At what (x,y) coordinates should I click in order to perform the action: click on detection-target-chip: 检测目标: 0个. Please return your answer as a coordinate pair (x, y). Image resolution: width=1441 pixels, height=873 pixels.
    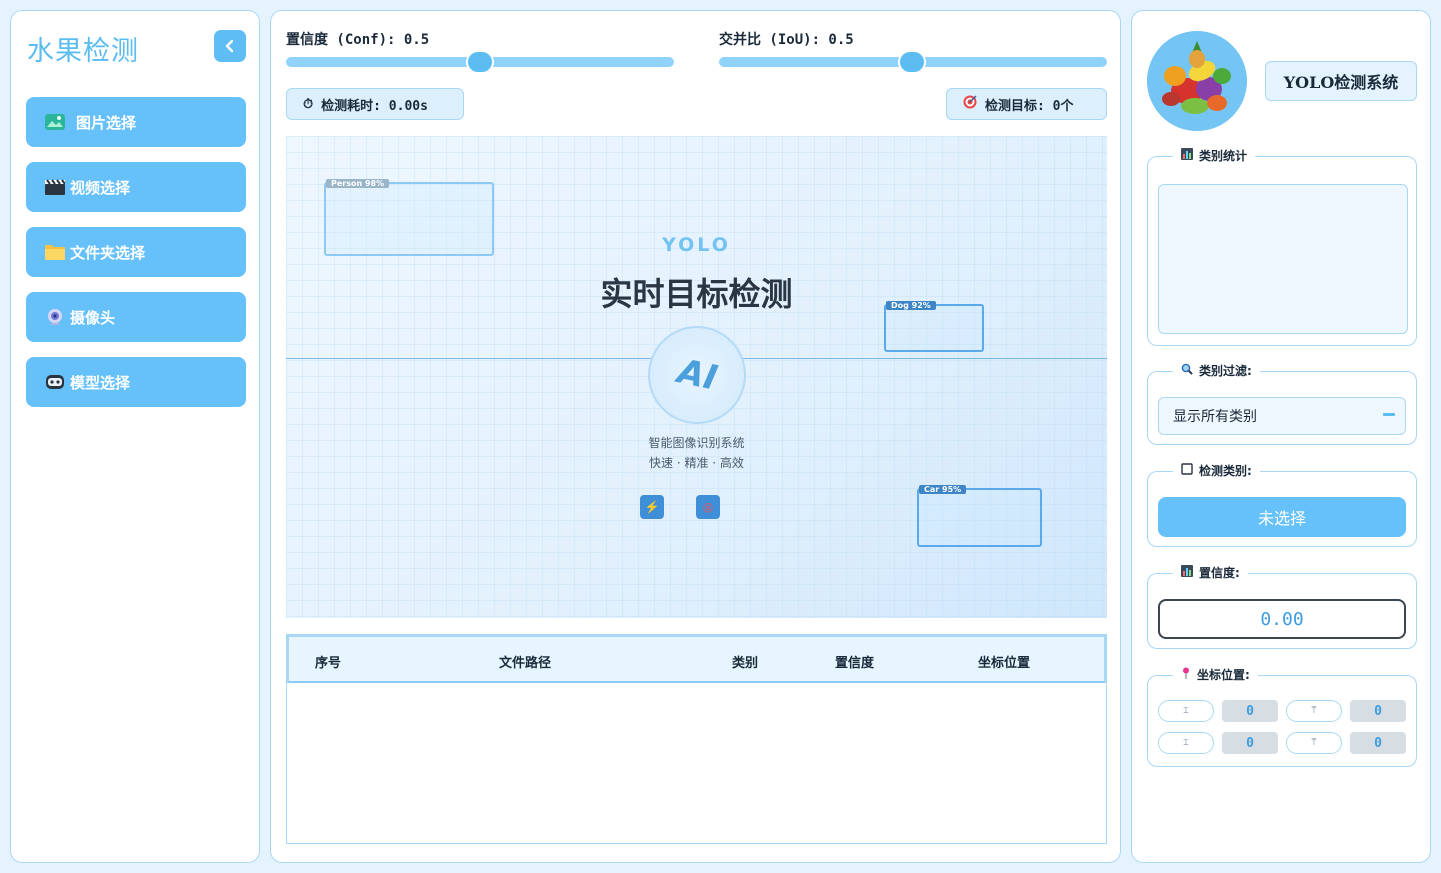
    Looking at the image, I should click on (1026, 104).